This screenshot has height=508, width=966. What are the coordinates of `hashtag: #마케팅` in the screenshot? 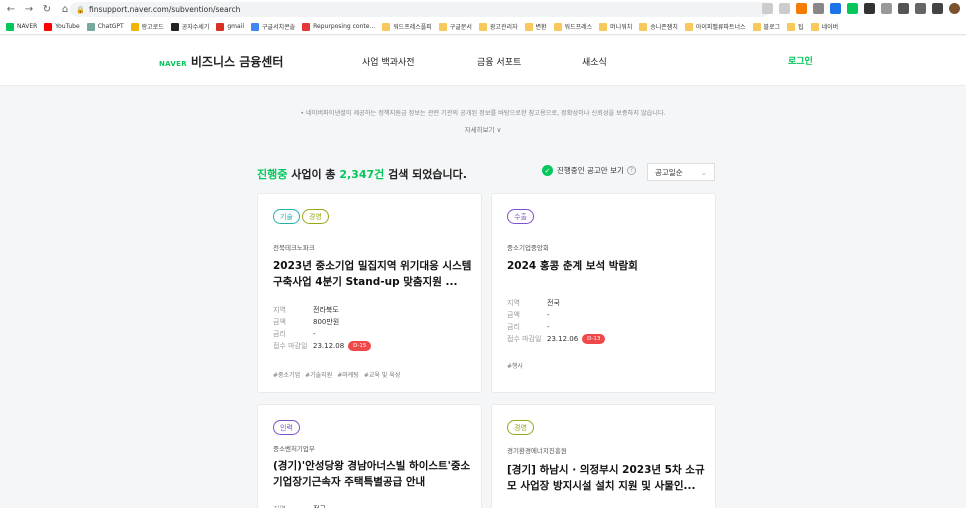 It's located at (348, 375).